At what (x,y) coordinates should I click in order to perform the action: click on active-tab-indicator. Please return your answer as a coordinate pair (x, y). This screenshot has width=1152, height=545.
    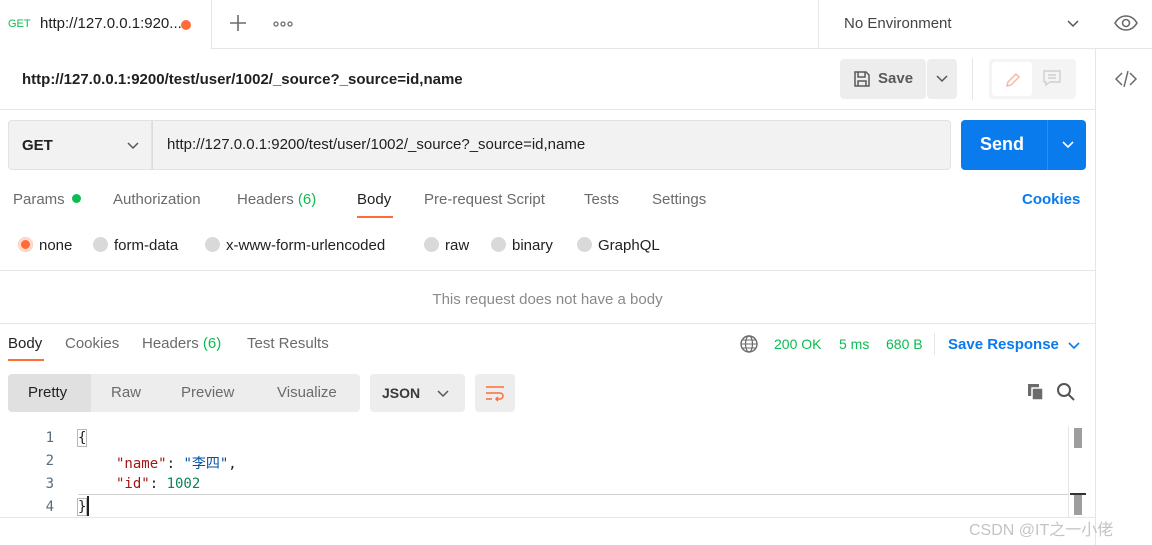
    Looking at the image, I should click on (26, 360).